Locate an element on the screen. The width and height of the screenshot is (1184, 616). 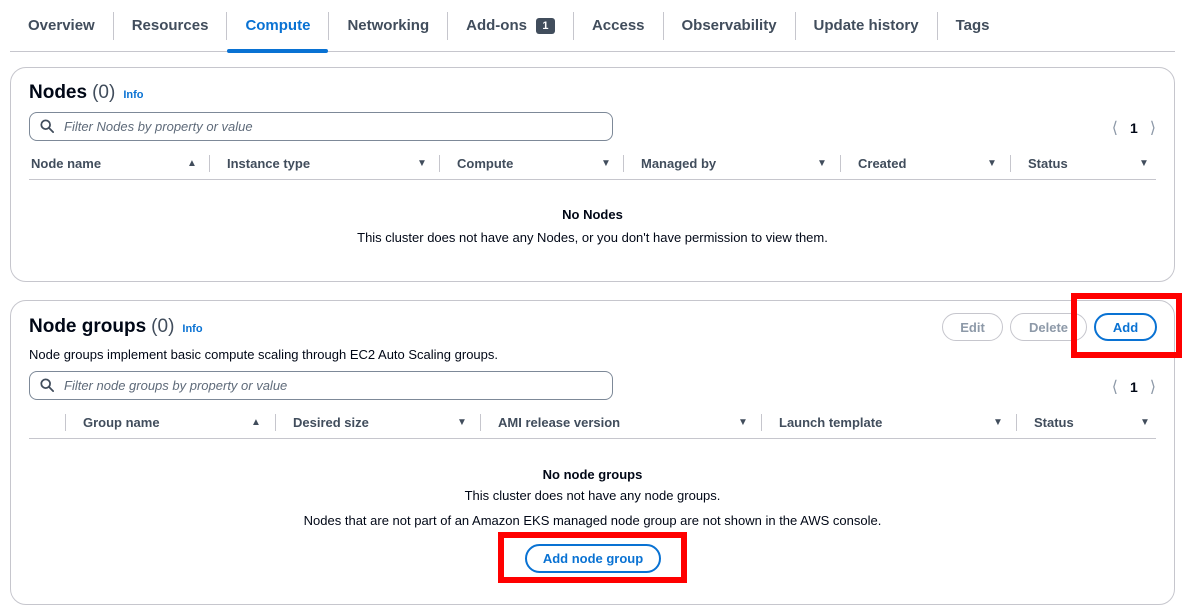
node-groups-filter-field is located at coordinates (321, 385).